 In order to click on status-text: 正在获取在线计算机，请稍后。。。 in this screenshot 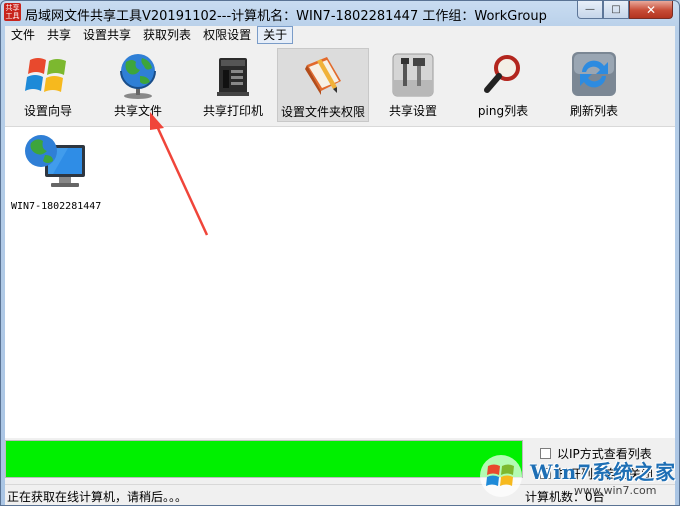, I will do `click(97, 497)`.